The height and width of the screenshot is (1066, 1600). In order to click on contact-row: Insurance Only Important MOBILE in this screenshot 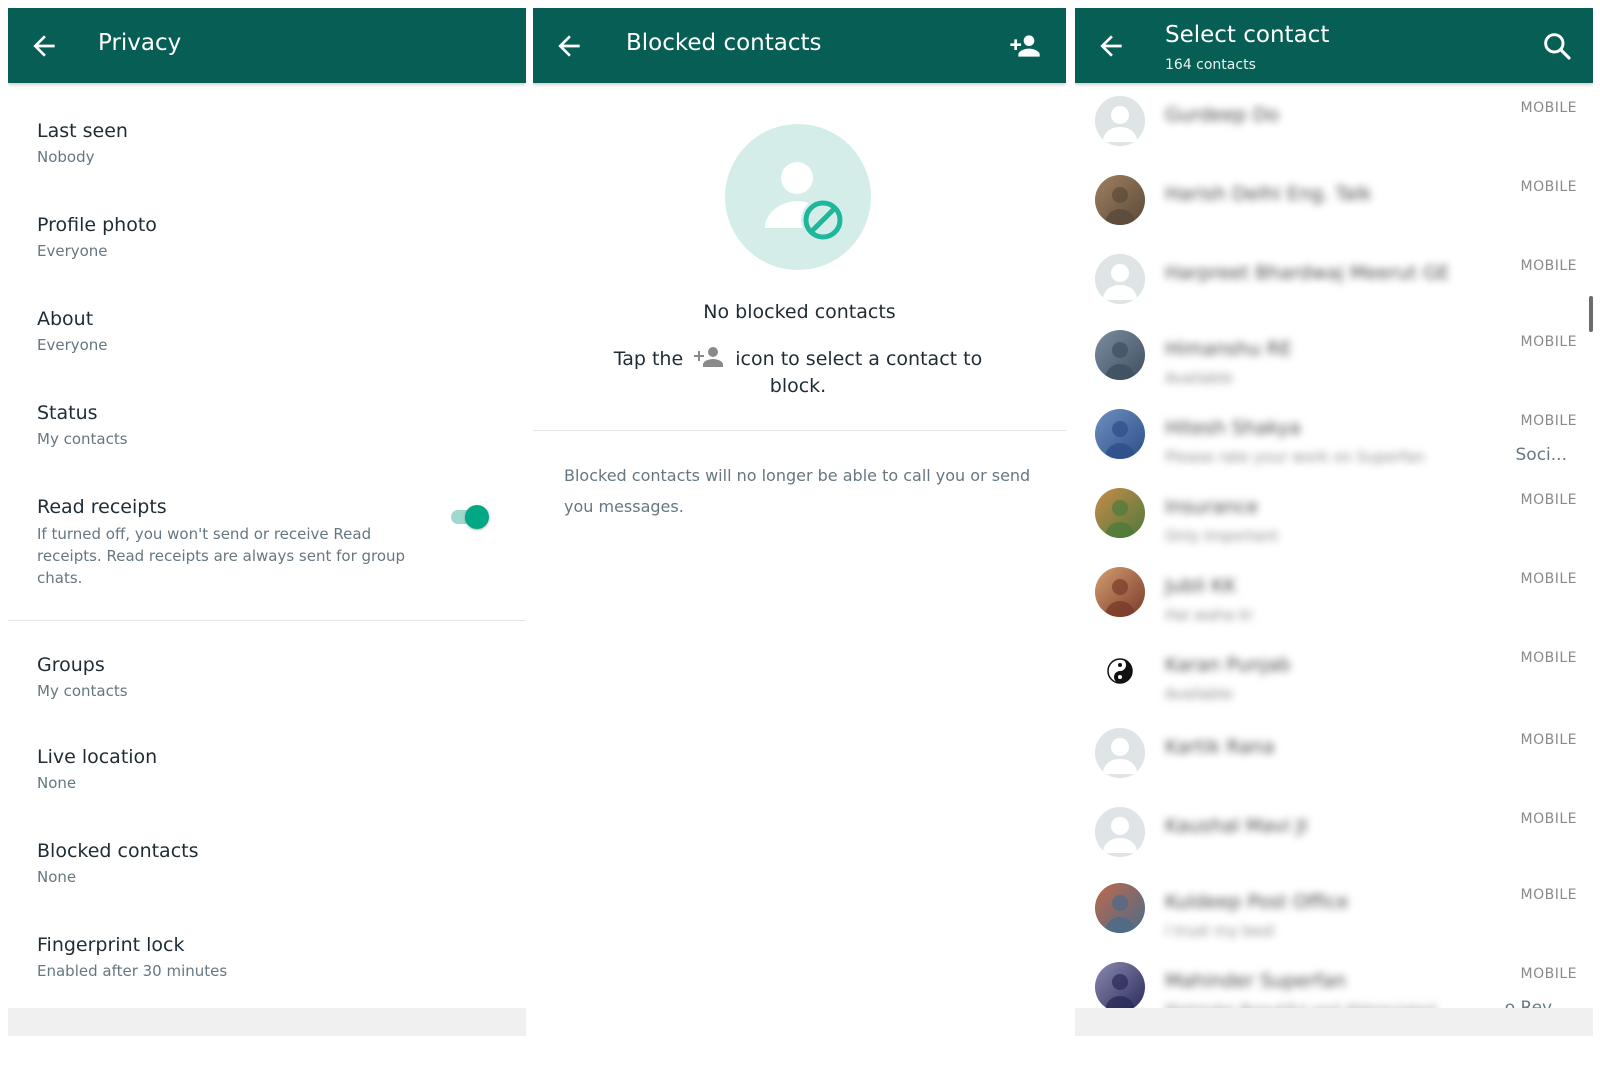, I will do `click(1334, 521)`.